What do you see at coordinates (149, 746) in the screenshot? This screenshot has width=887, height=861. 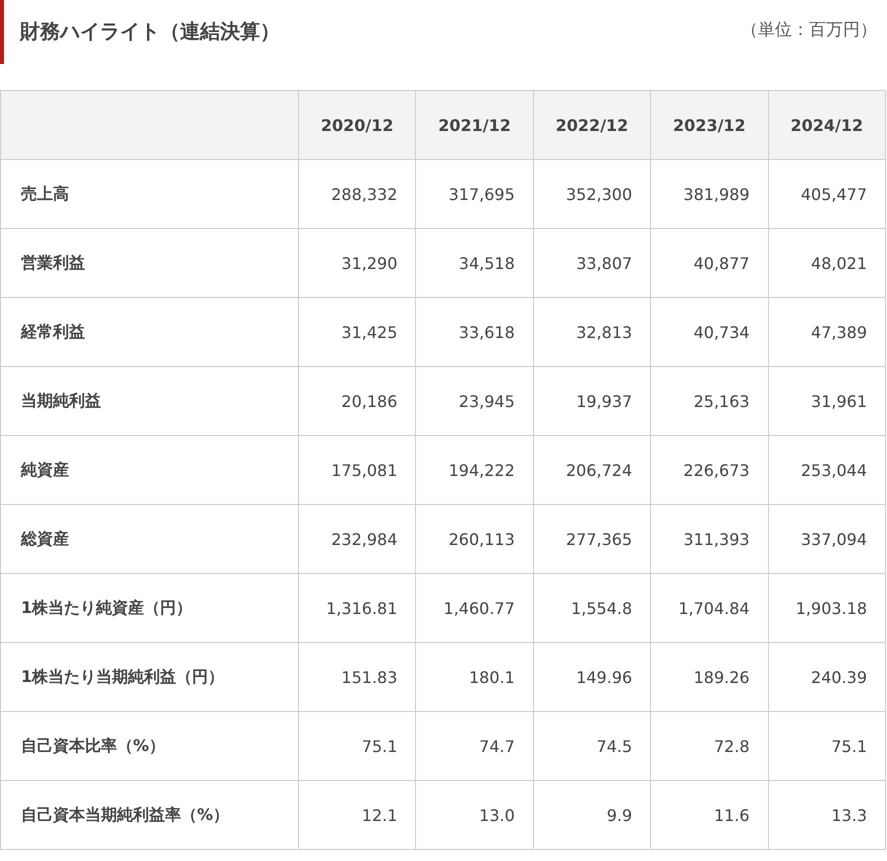 I see `row-label: 自己資本比率（%）` at bounding box center [149, 746].